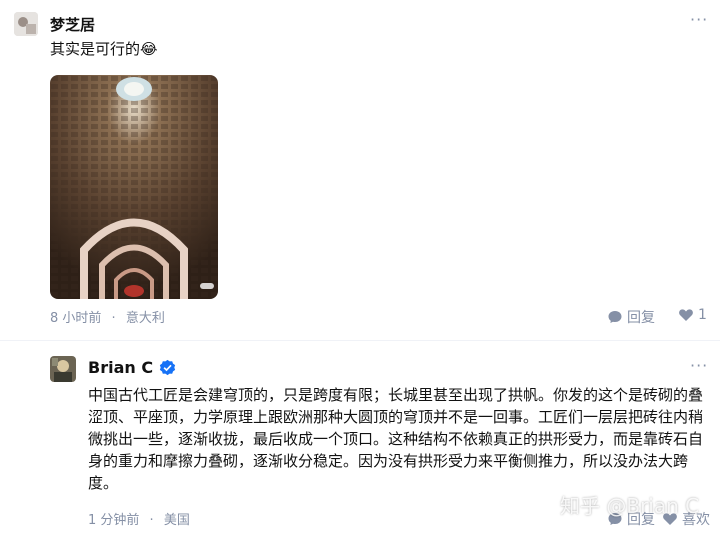 The width and height of the screenshot is (720, 533). I want to click on laughing-emoji-icon: 😂, so click(149, 49).